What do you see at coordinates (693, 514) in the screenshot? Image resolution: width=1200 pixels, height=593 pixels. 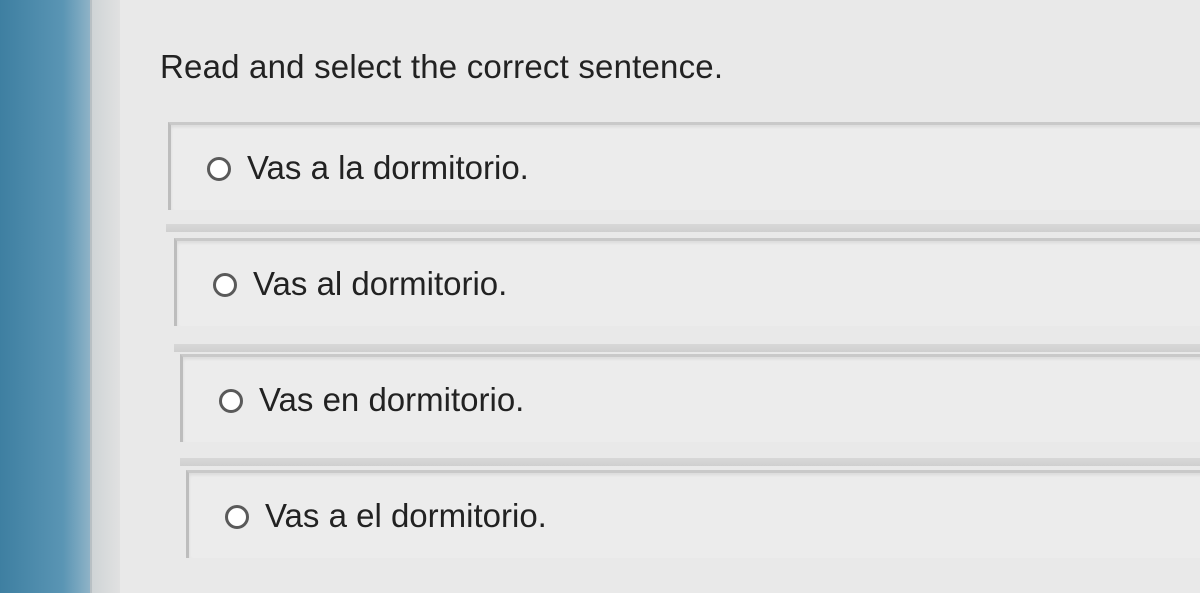 I see `answer-option-4: Vas a el dormitorio.` at bounding box center [693, 514].